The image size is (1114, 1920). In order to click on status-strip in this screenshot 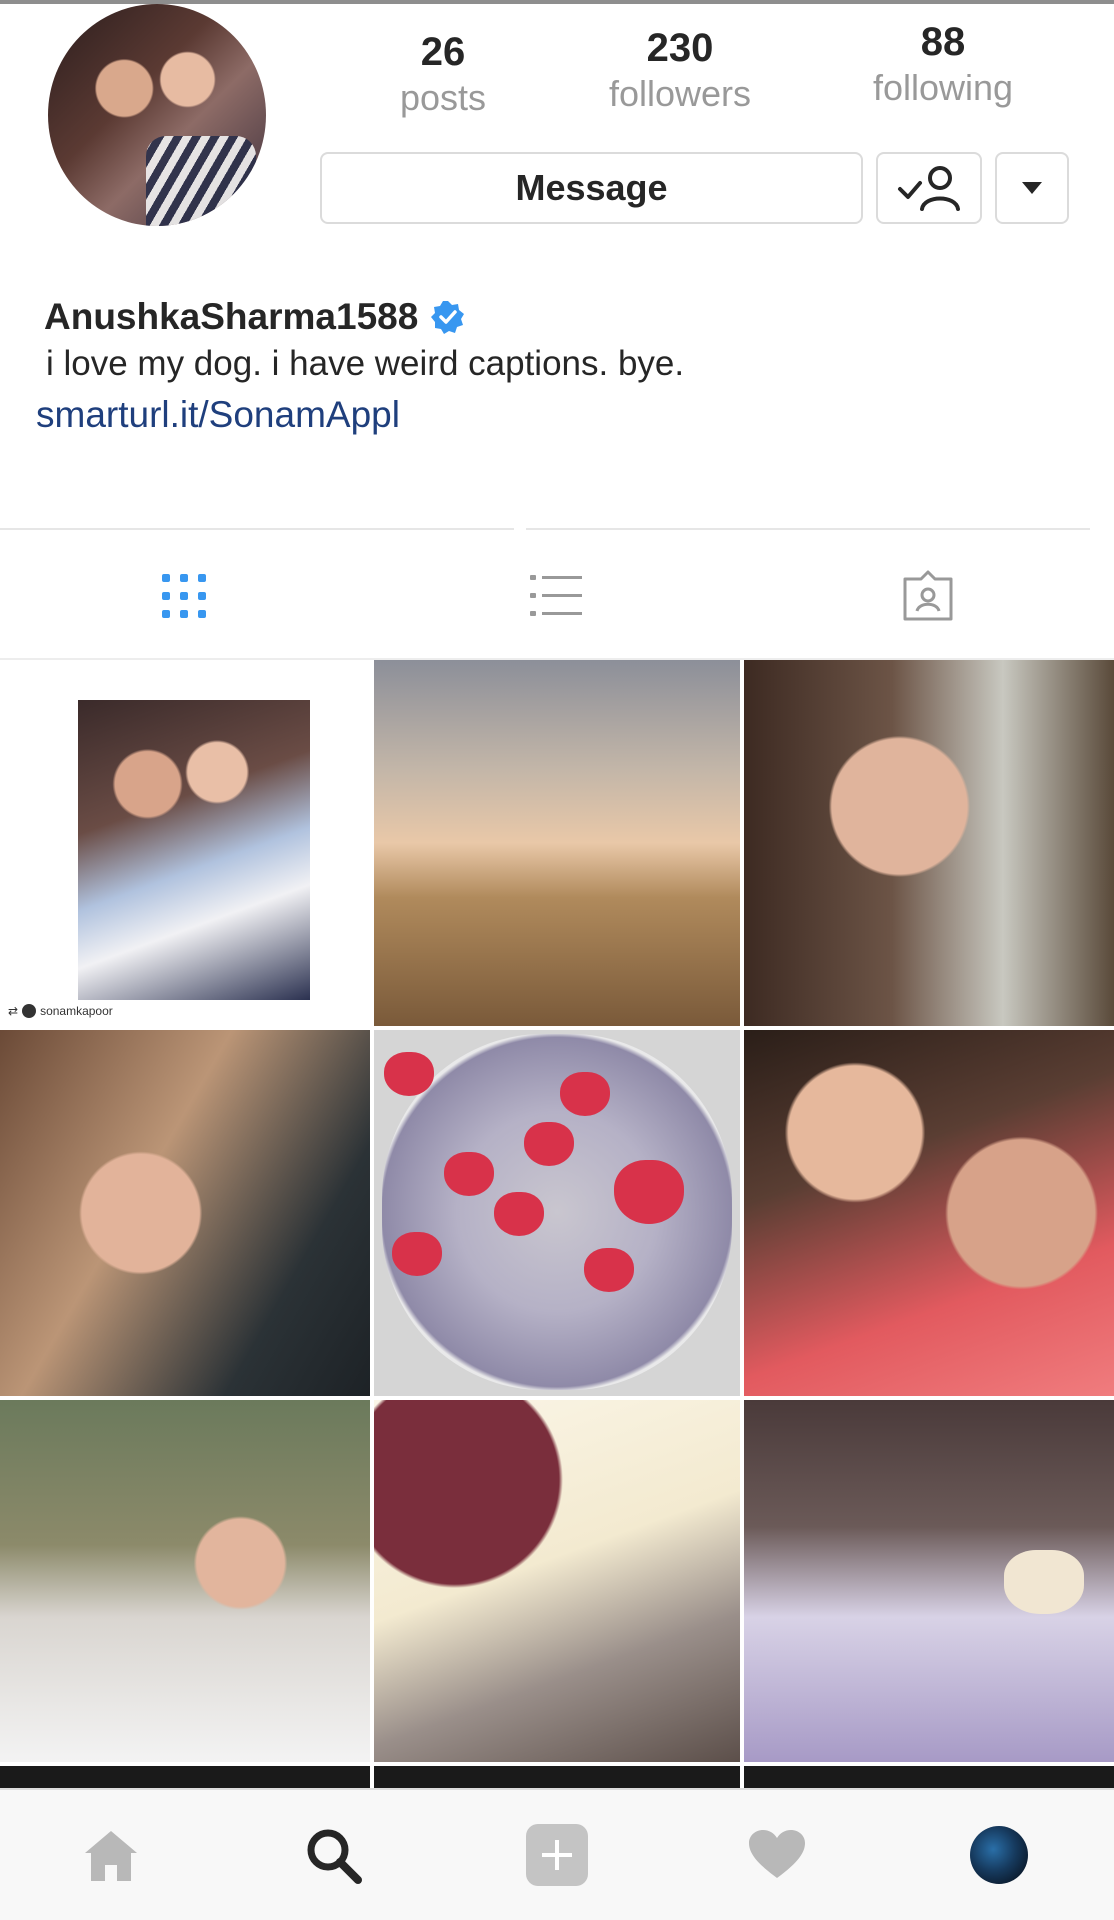, I will do `click(557, 2)`.